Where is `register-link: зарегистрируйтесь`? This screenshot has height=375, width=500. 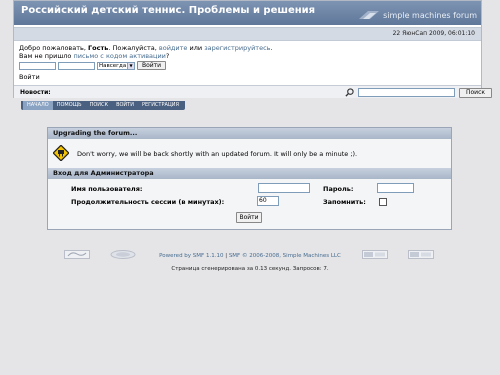
register-link: зарегистрируйтесь is located at coordinates (237, 48).